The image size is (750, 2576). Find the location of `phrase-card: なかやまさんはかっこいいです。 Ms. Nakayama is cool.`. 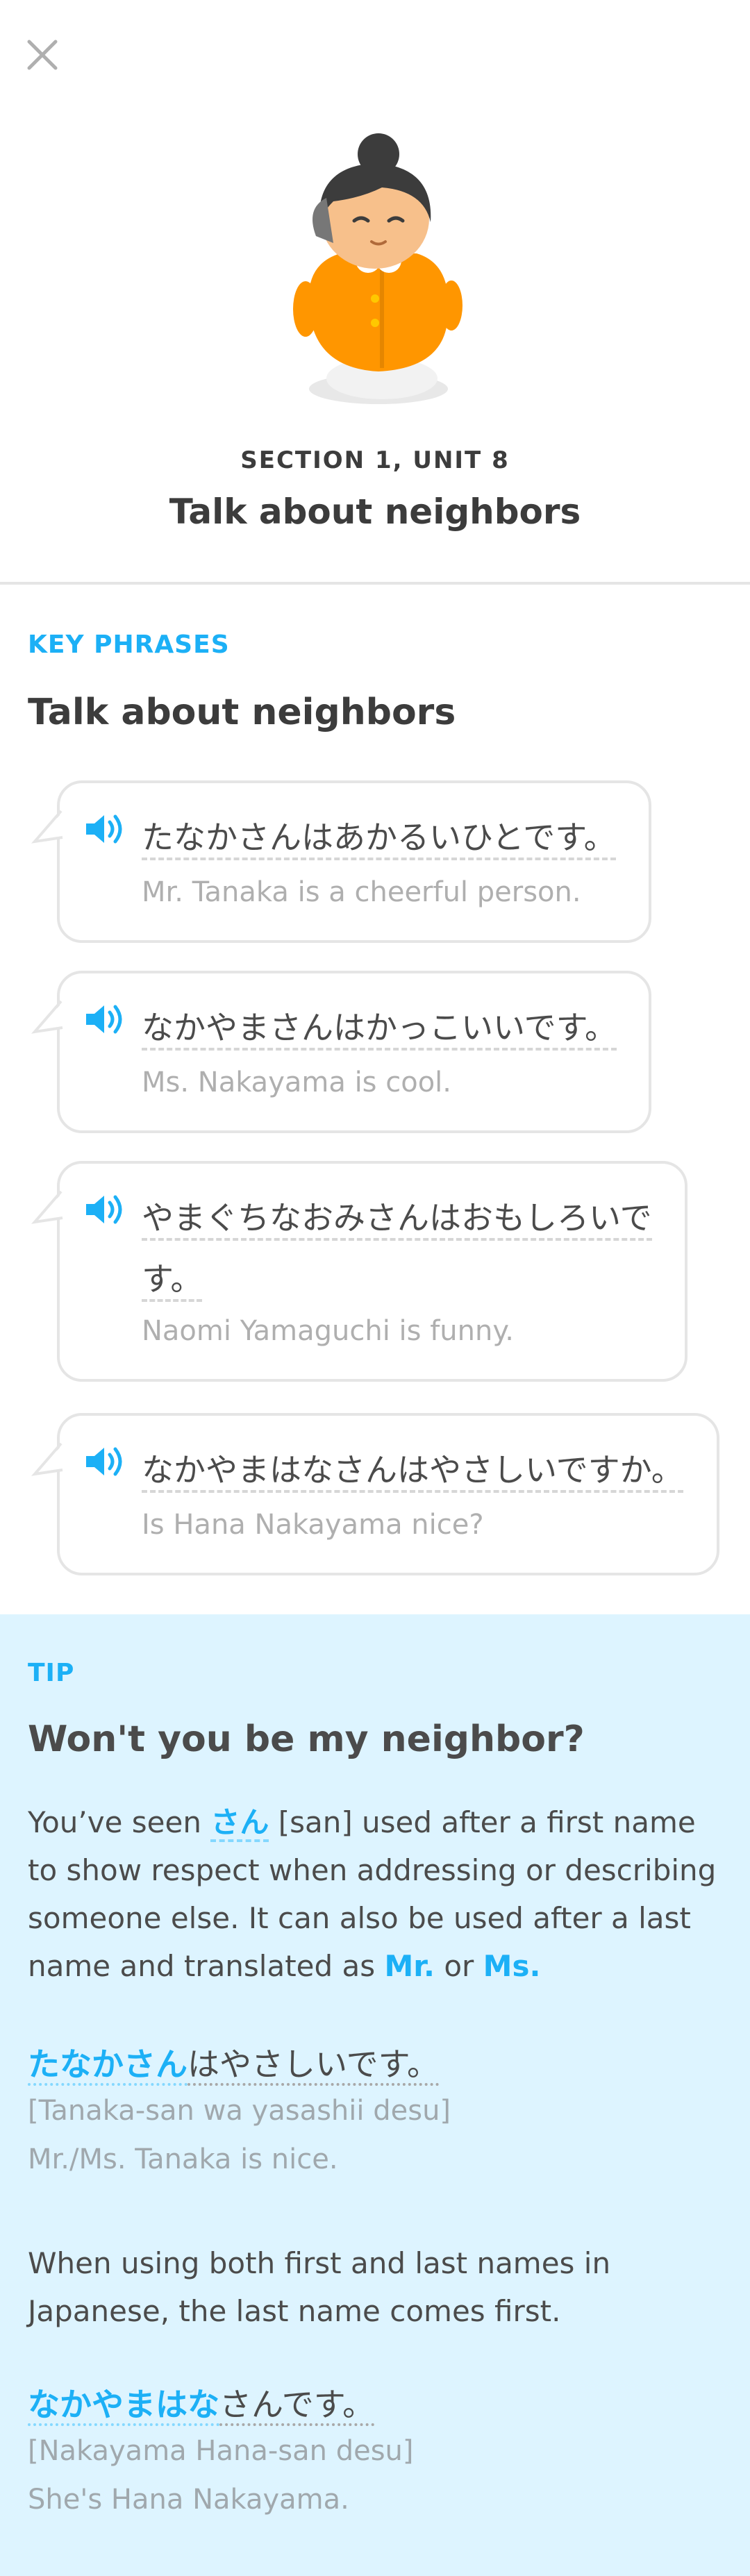

phrase-card: なかやまさんはかっこいいです。 Ms. Nakayama is cool. is located at coordinates (341, 1052).